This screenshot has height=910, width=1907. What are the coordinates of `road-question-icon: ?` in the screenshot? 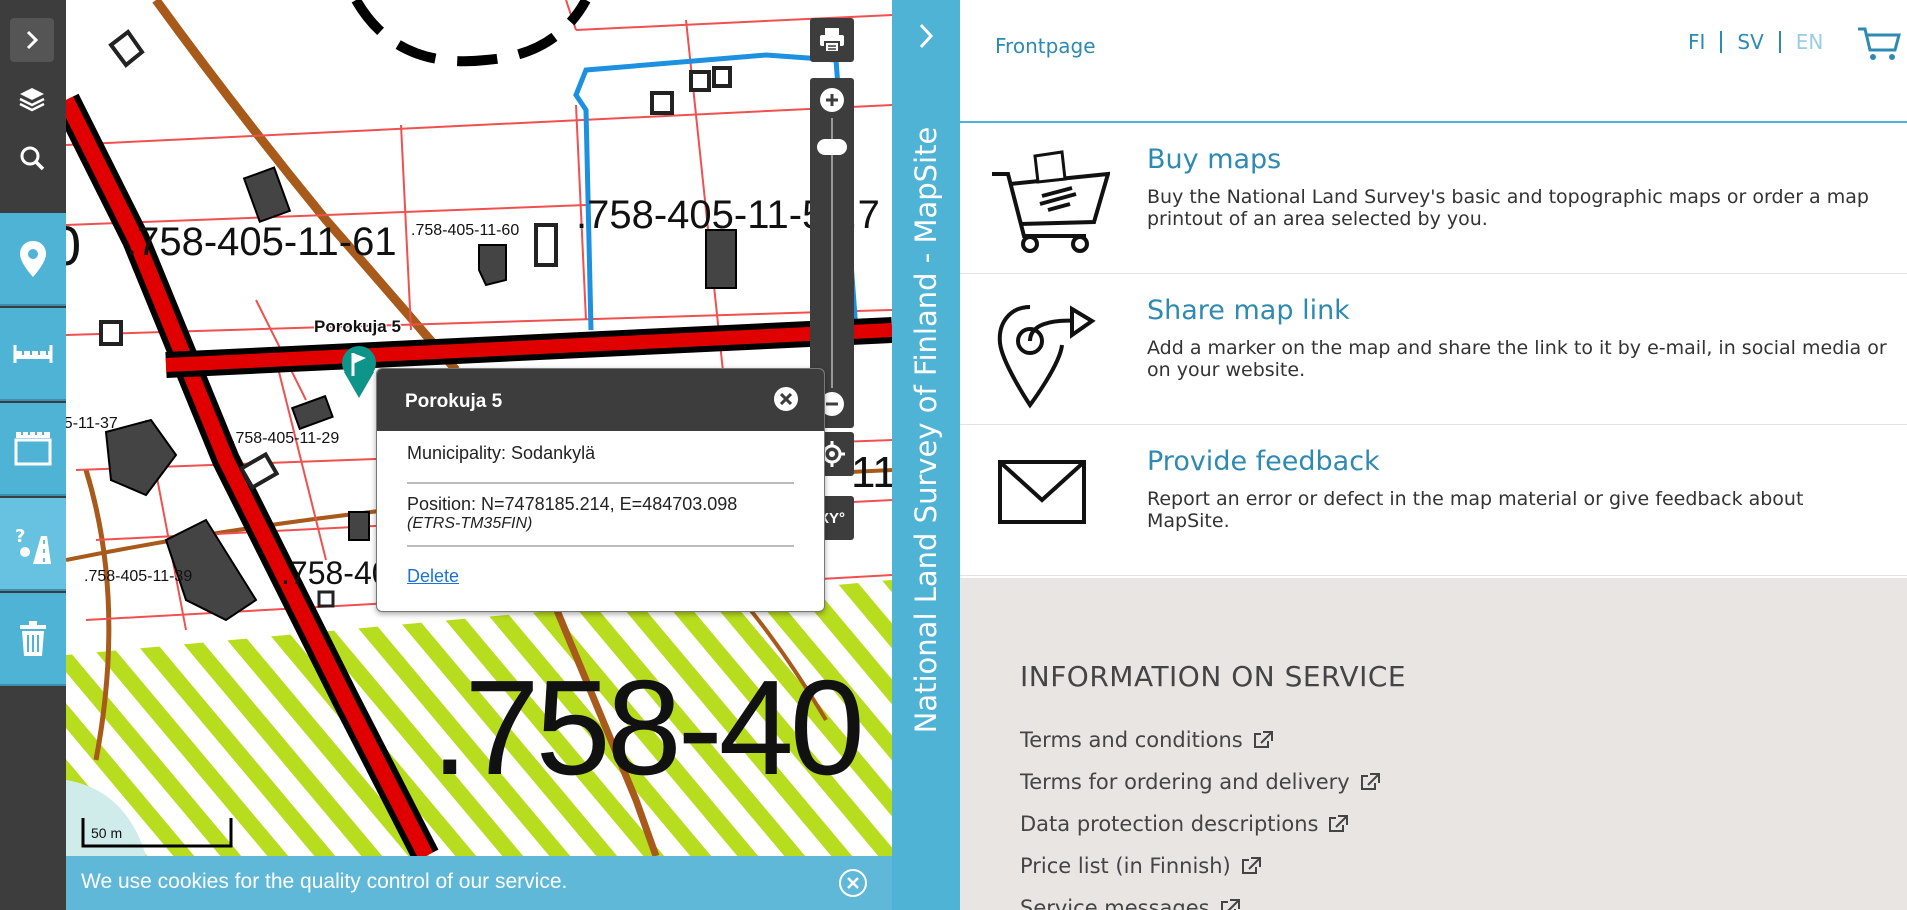 It's located at (33, 545).